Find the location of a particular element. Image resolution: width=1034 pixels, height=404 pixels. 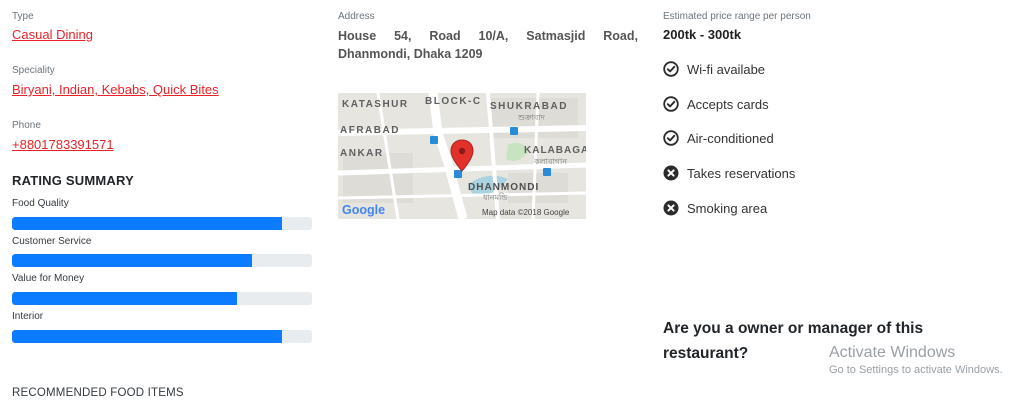

watermark-title: Activate Windows is located at coordinates (892, 352).